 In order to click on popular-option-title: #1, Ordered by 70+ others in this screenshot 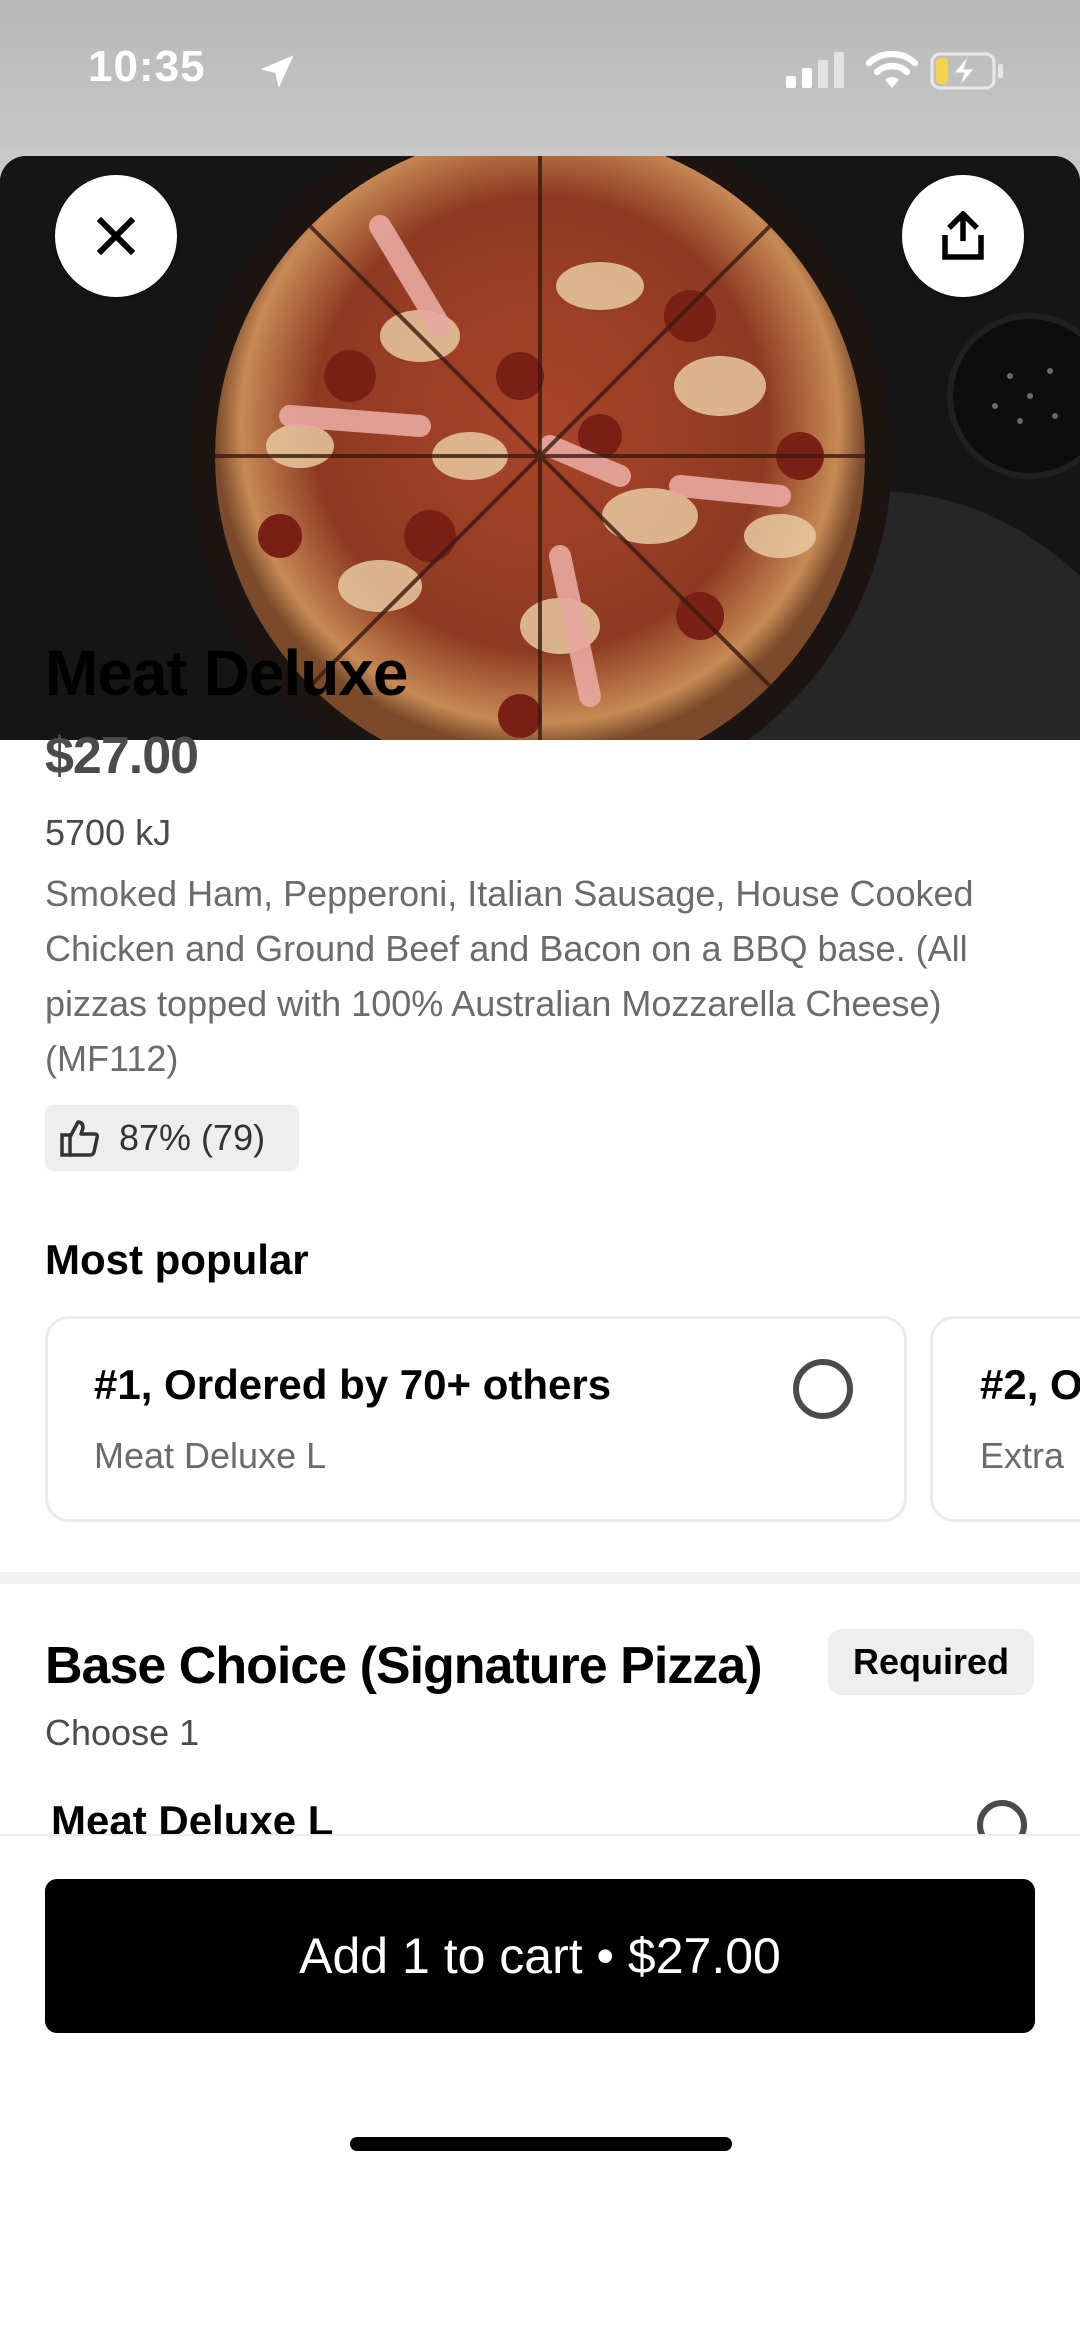, I will do `click(353, 1384)`.